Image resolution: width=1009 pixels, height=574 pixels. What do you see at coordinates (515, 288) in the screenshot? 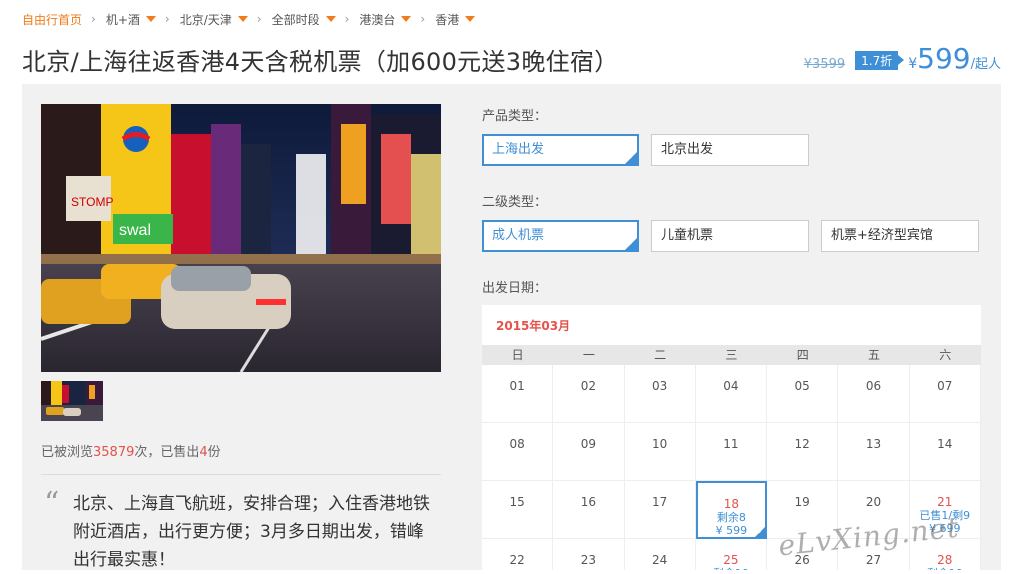
I see `departure-date-label: 出发日期：` at bounding box center [515, 288].